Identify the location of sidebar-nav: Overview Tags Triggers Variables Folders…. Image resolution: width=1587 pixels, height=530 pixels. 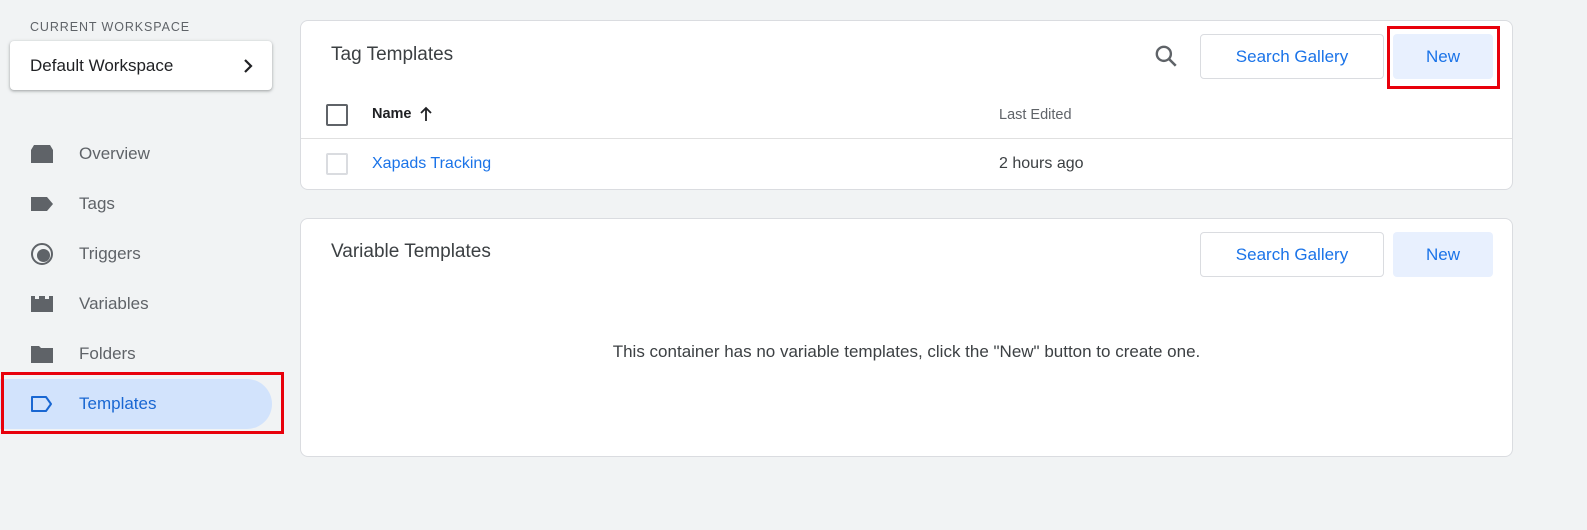
(145, 279).